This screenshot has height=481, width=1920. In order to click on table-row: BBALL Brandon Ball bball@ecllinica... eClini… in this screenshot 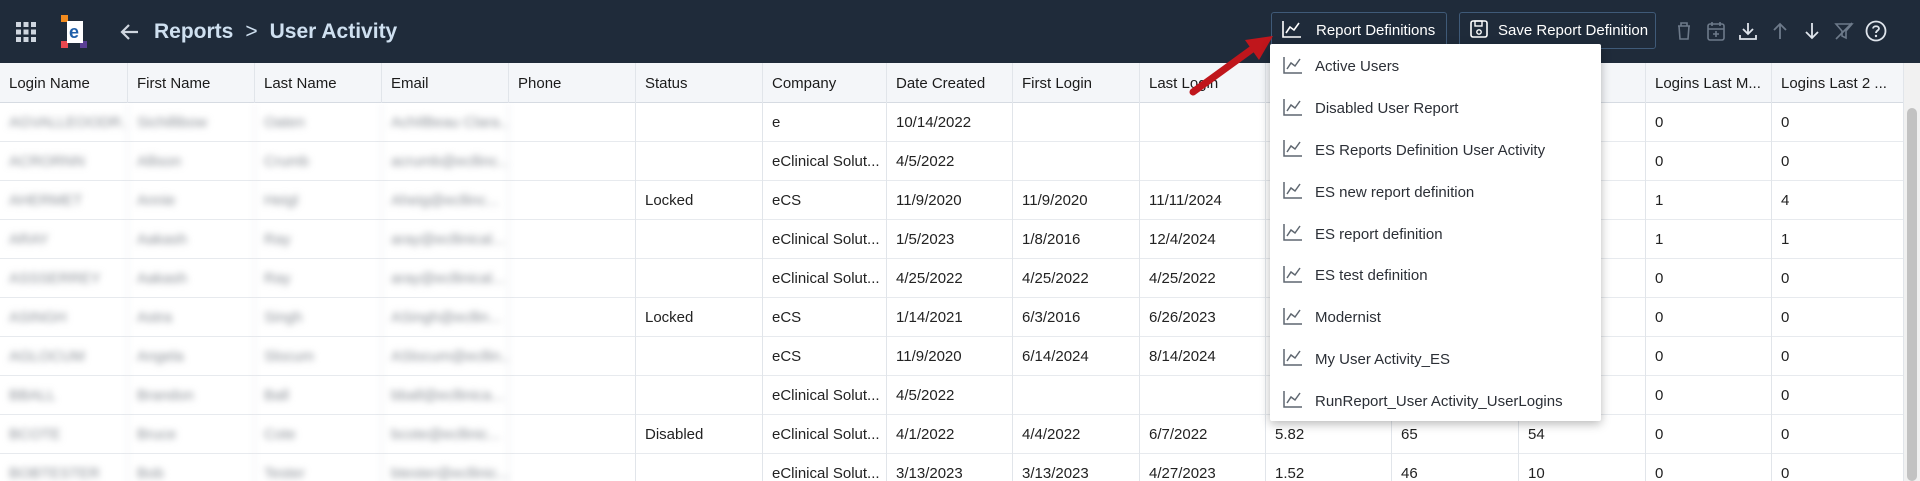, I will do `click(952, 395)`.